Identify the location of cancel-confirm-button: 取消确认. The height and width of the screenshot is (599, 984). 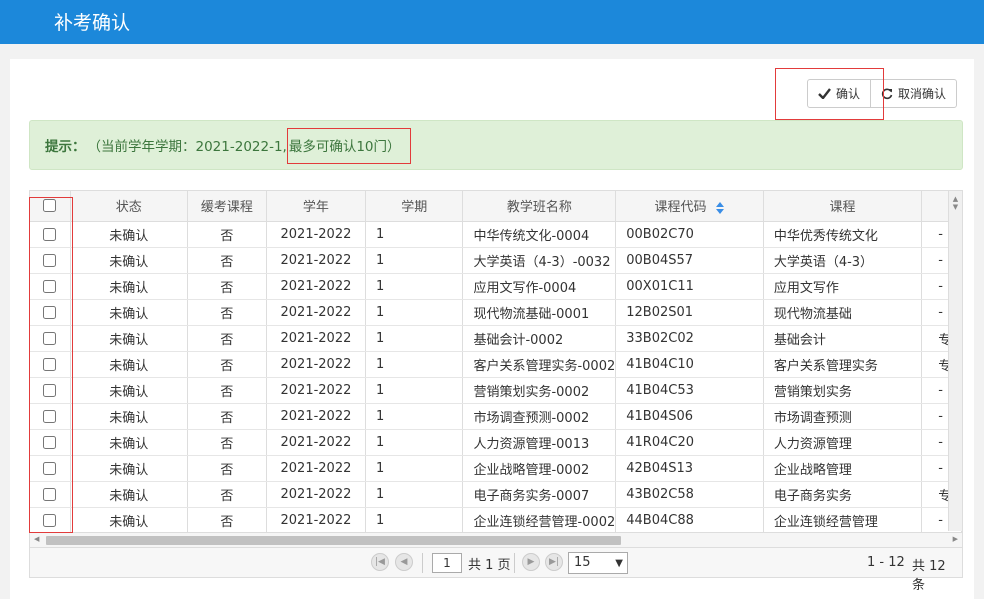
(913, 93).